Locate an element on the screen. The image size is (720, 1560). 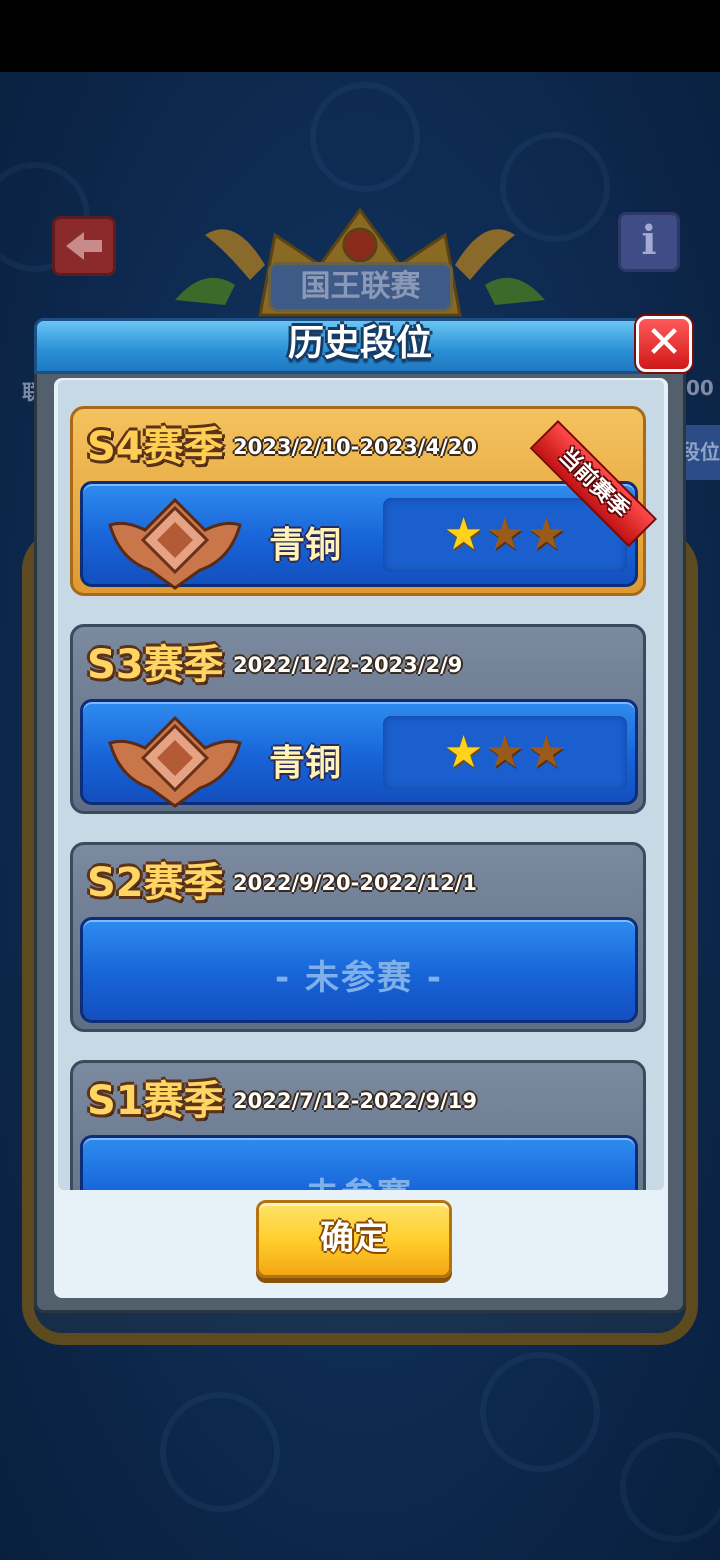
close-button: ✕ is located at coordinates (664, 344).